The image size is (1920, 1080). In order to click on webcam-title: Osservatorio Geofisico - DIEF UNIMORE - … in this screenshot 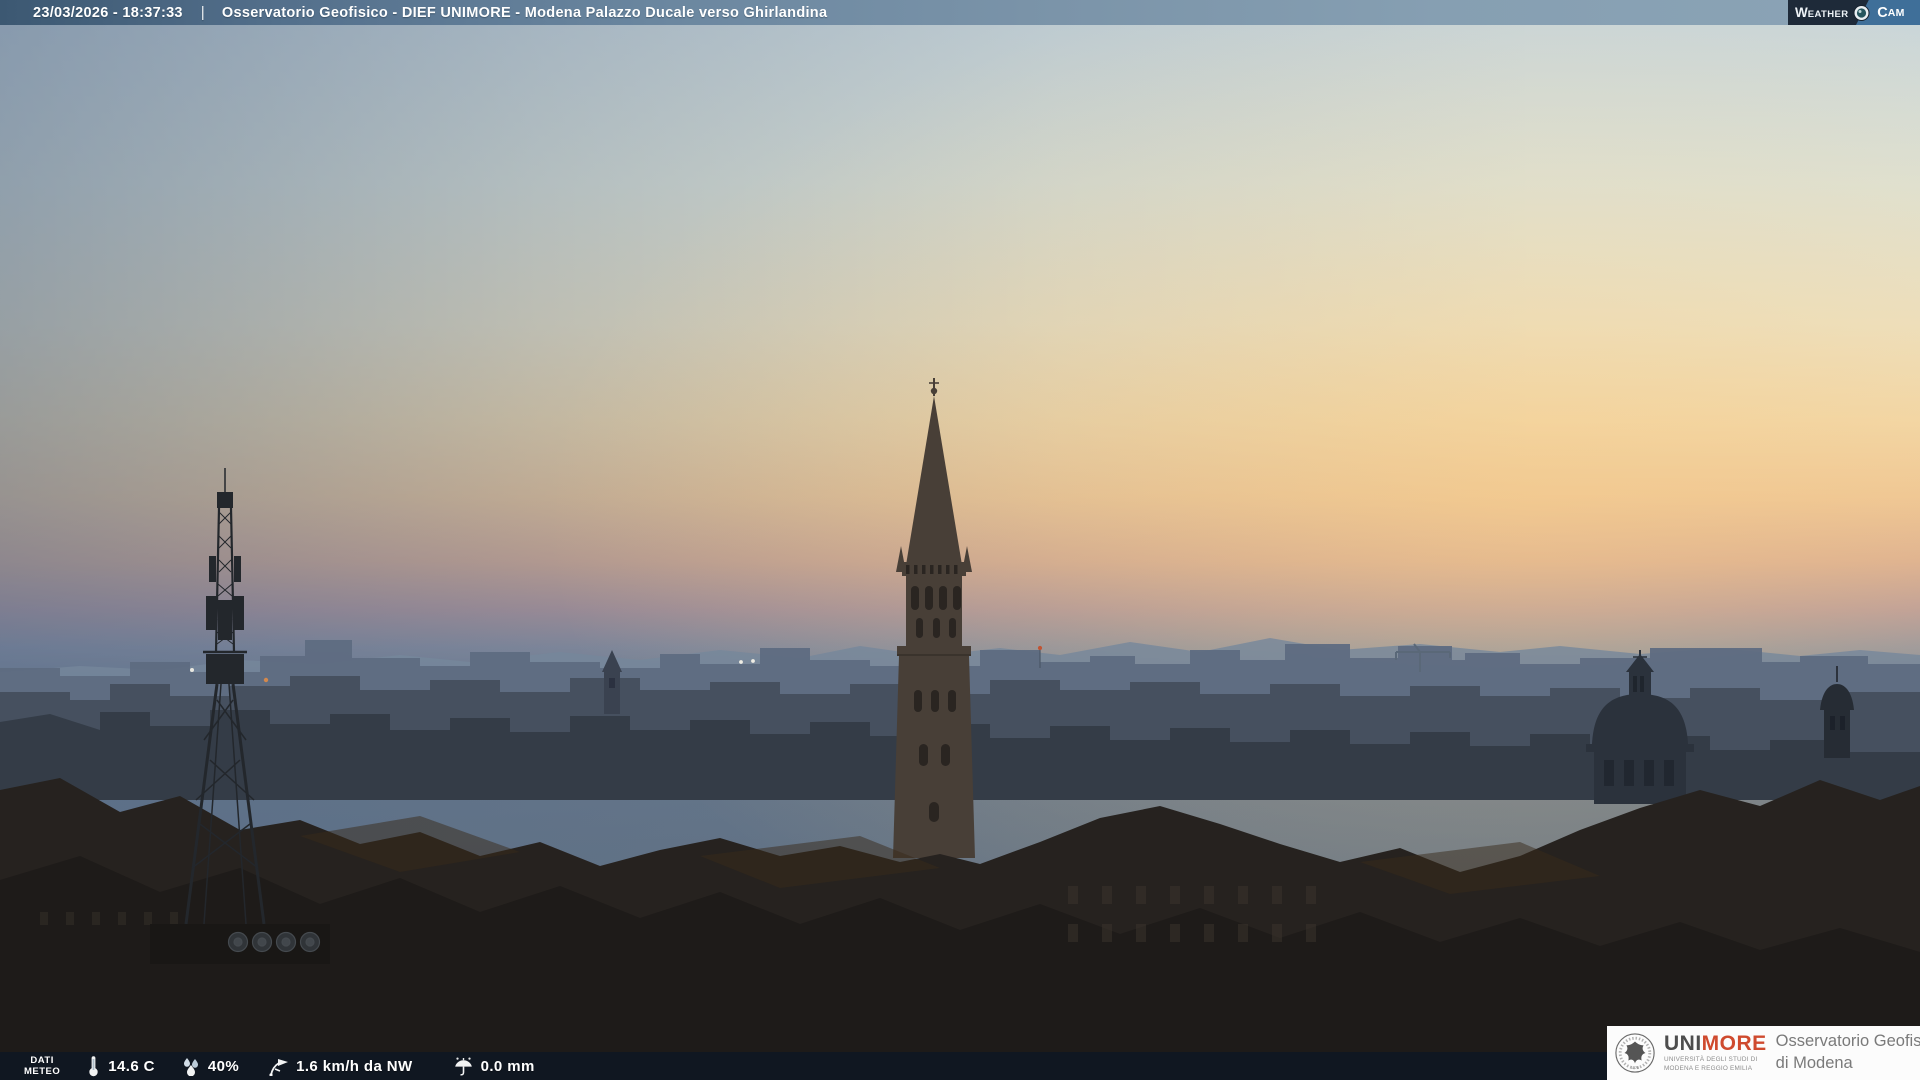, I will do `click(524, 12)`.